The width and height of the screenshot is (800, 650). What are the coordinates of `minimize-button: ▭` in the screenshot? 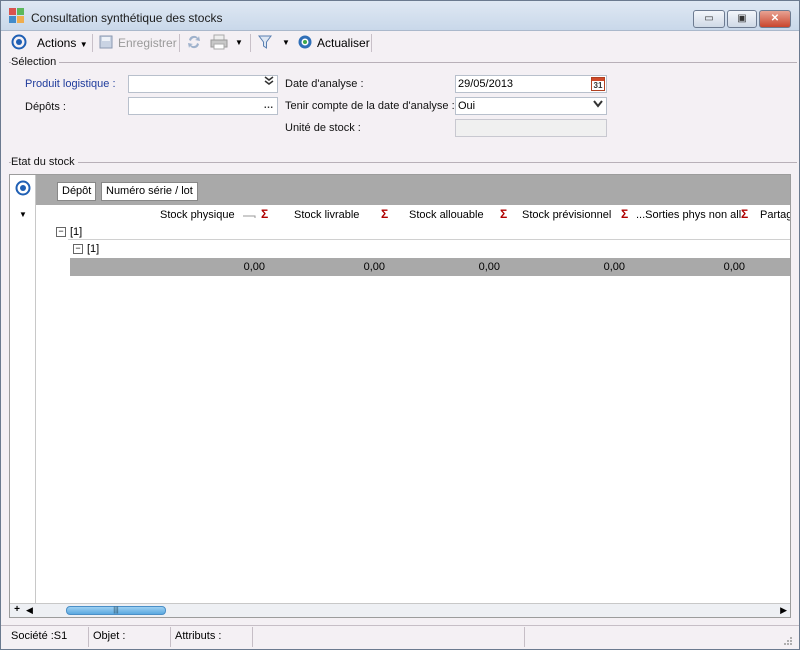 It's located at (709, 19).